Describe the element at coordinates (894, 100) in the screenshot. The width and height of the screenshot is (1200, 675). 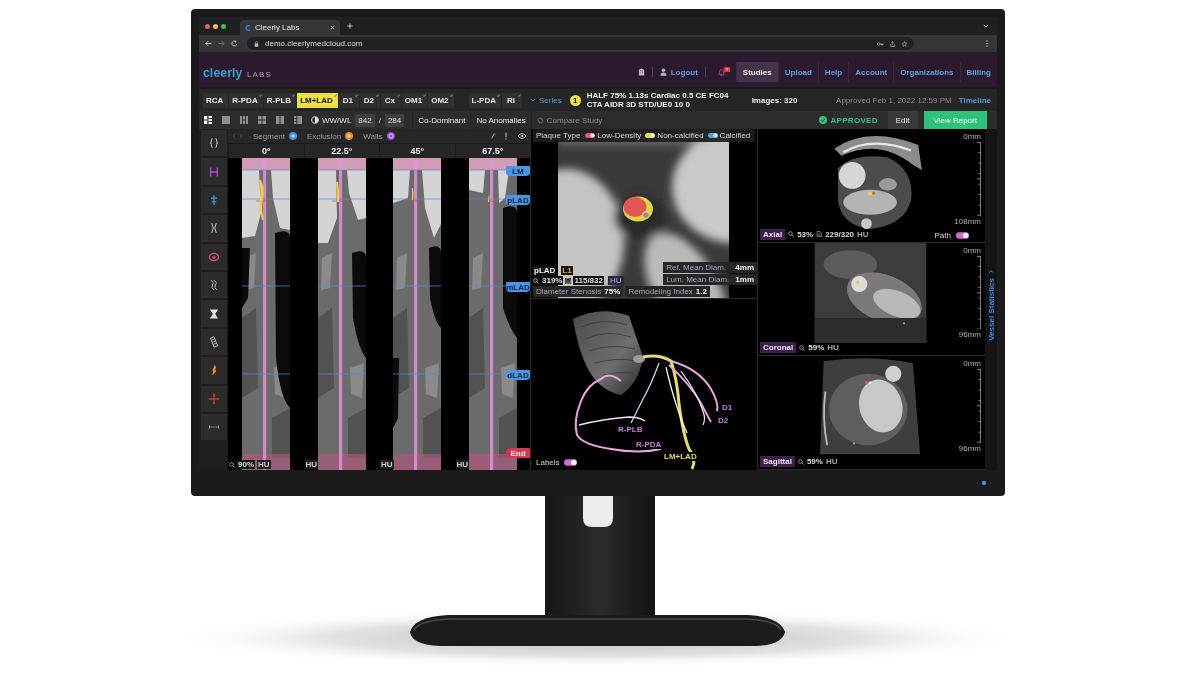
I see `approval-date: Approved Feb 1, 2022 12:59 PM` at that location.